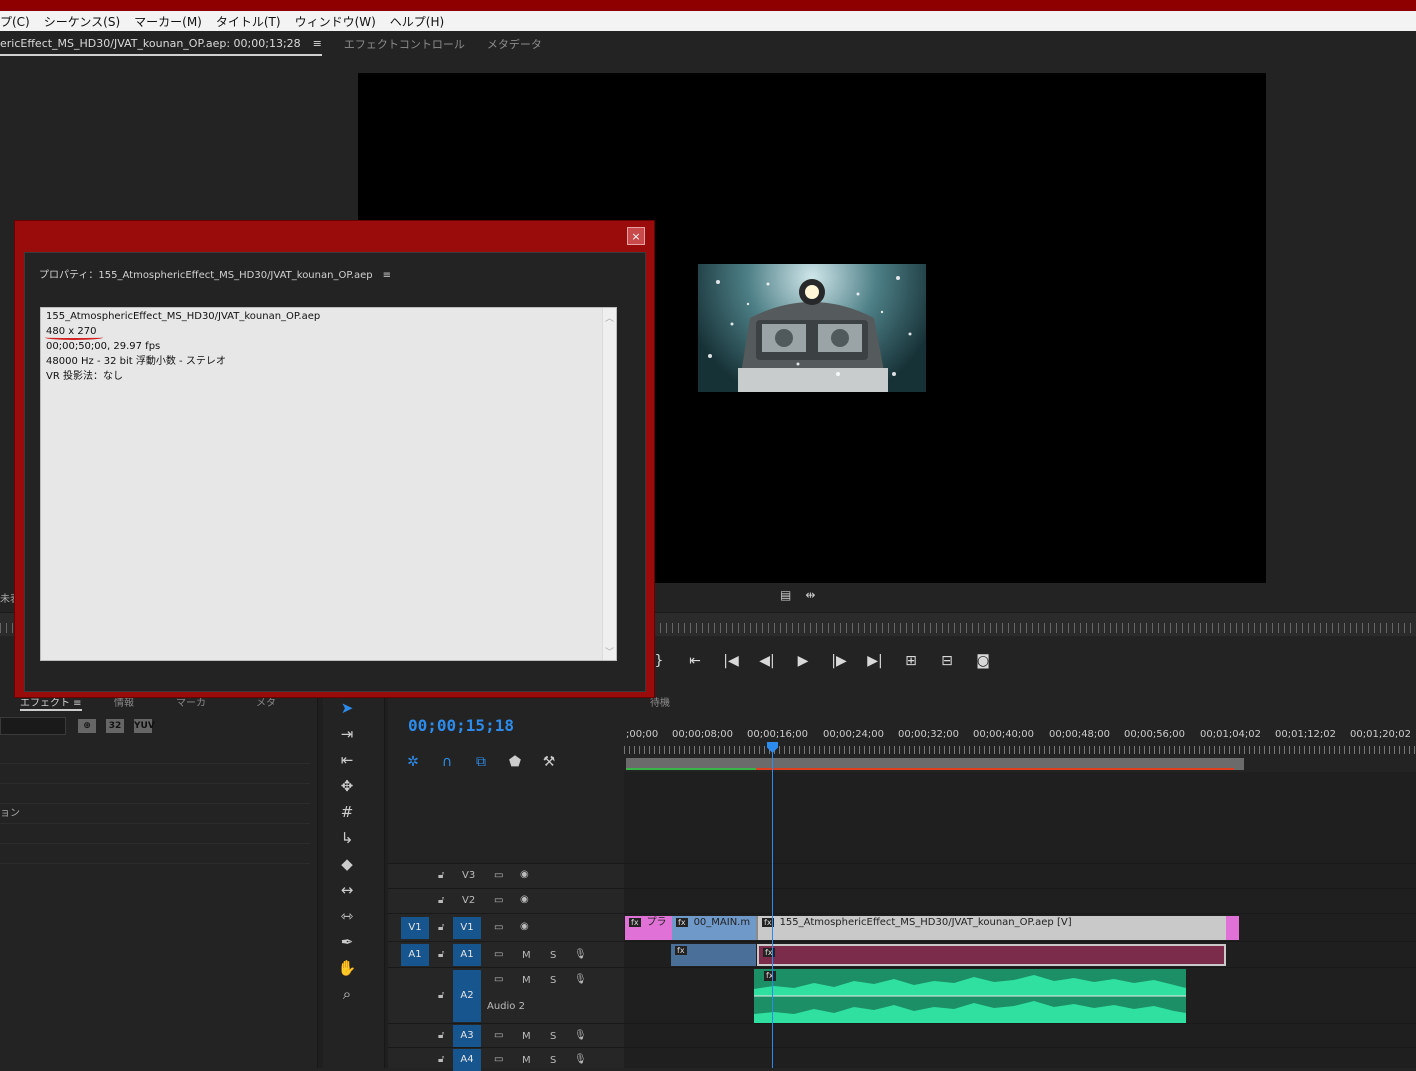 Image resolution: width=1416 pixels, height=1071 pixels. Describe the element at coordinates (935, 764) in the screenshot. I see `work-area-bar` at that location.